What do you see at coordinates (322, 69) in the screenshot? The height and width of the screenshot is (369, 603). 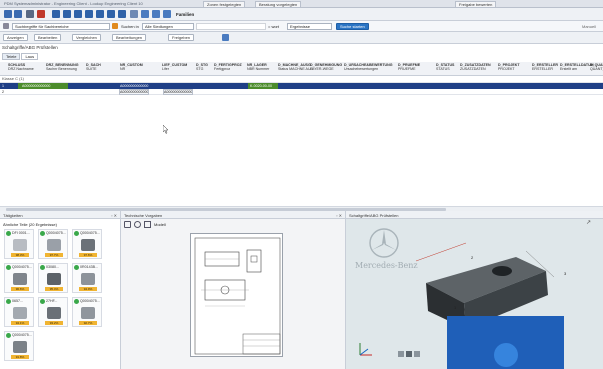 I see `column-header-desc: LAYER-WEGE` at bounding box center [322, 69].